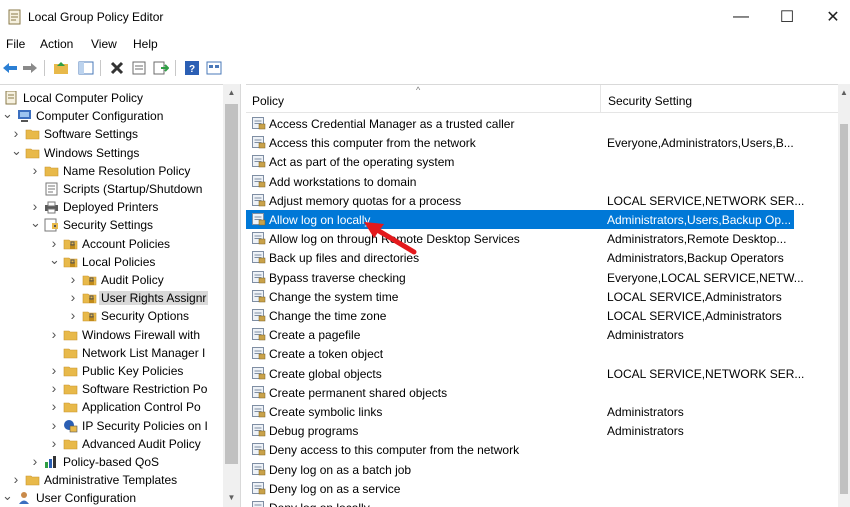  What do you see at coordinates (259, 488) in the screenshot?
I see `policy-setting-icon` at bounding box center [259, 488].